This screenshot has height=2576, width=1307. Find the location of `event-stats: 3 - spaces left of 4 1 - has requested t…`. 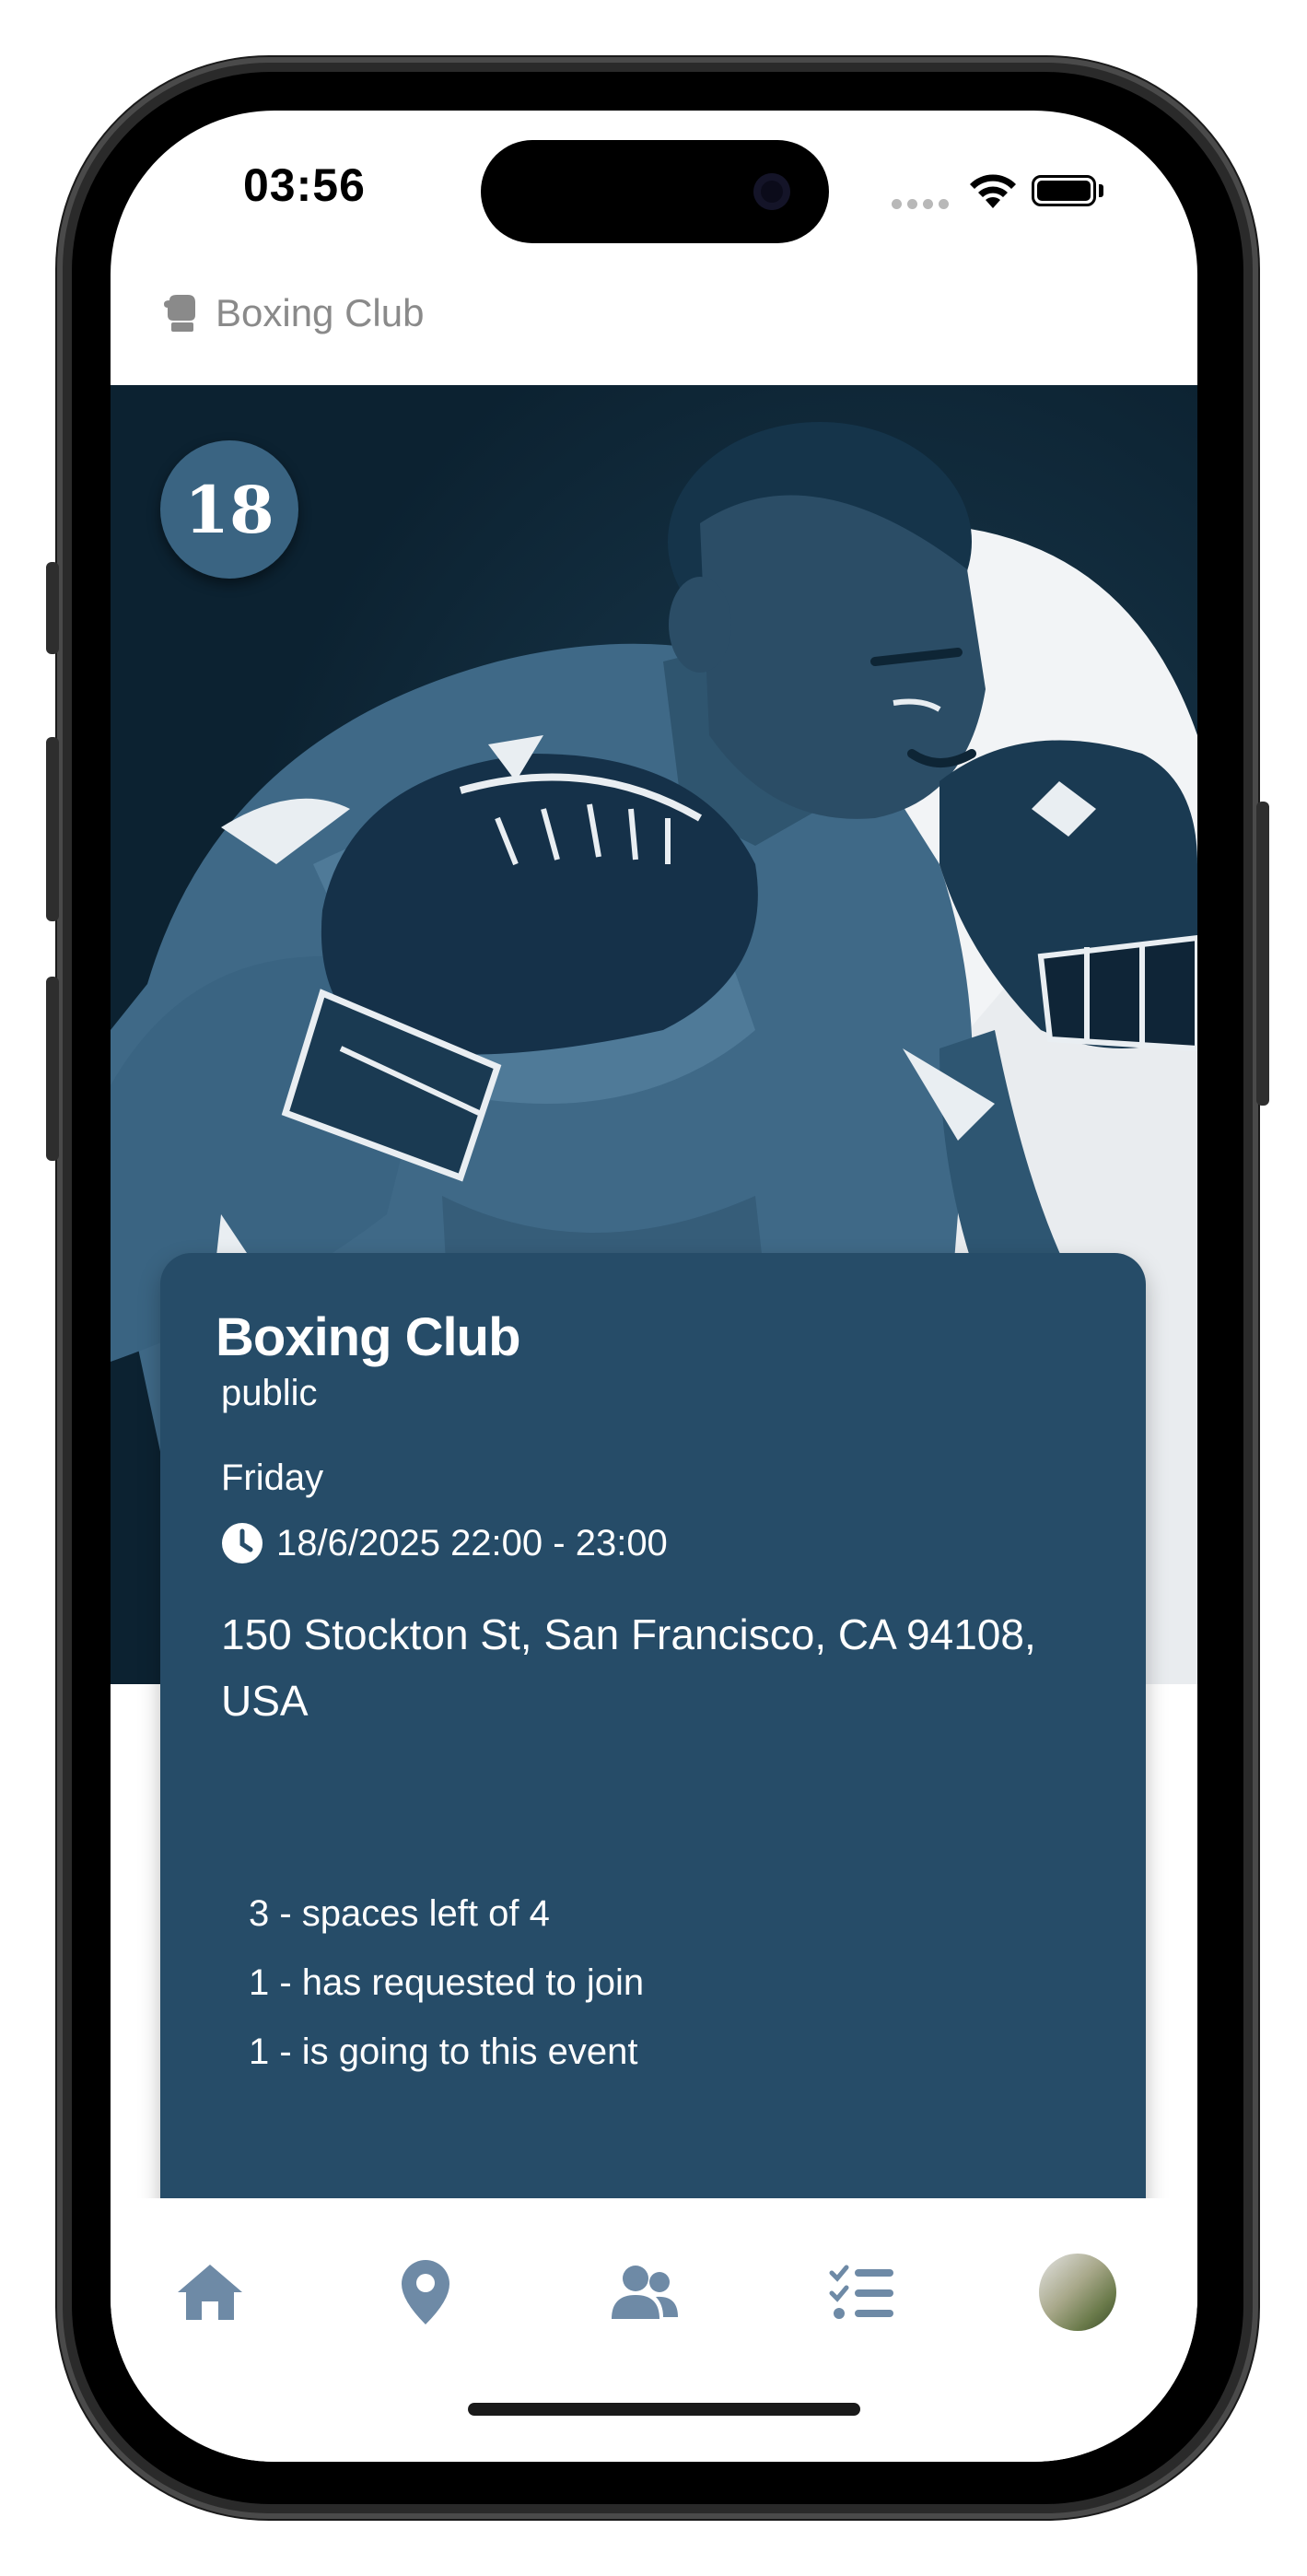

event-stats: 3 - spaces left of 4 1 - has requested t… is located at coordinates (447, 1983).